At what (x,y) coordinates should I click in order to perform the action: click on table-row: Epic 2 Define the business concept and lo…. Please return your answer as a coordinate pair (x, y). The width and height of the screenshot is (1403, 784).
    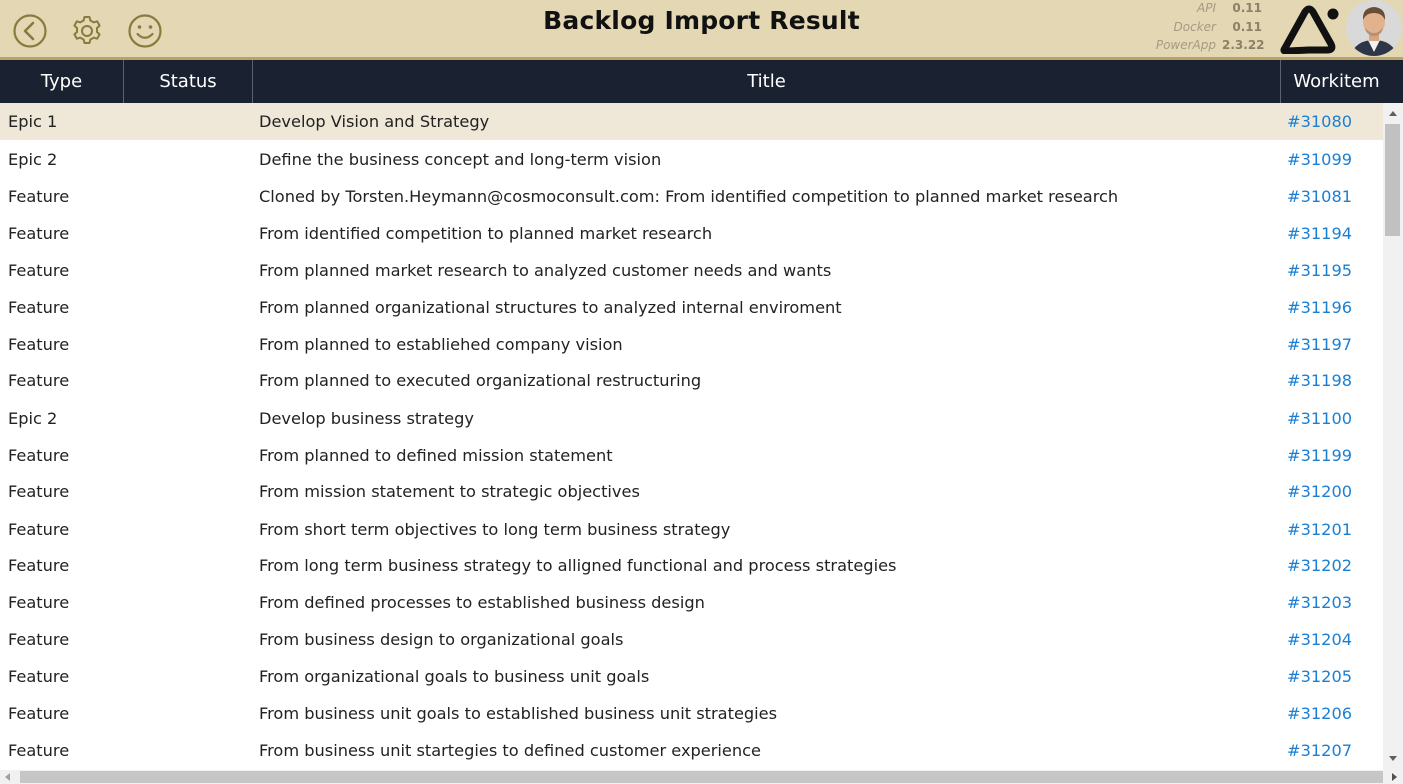
    Looking at the image, I should click on (691, 159).